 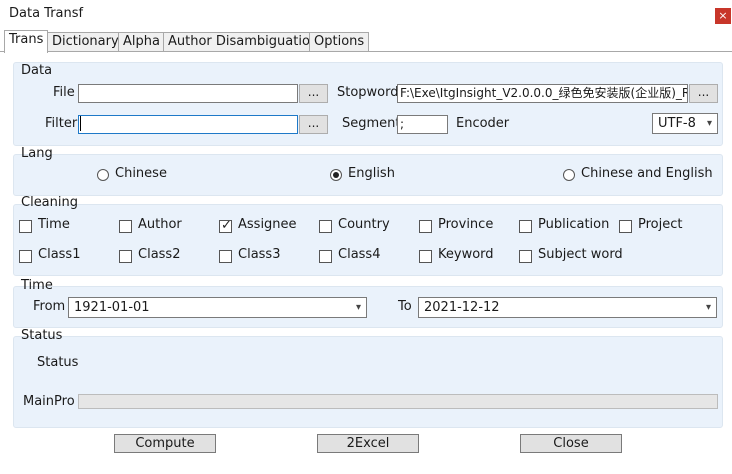 I want to click on lang-group-label: Lang, so click(x=37, y=153).